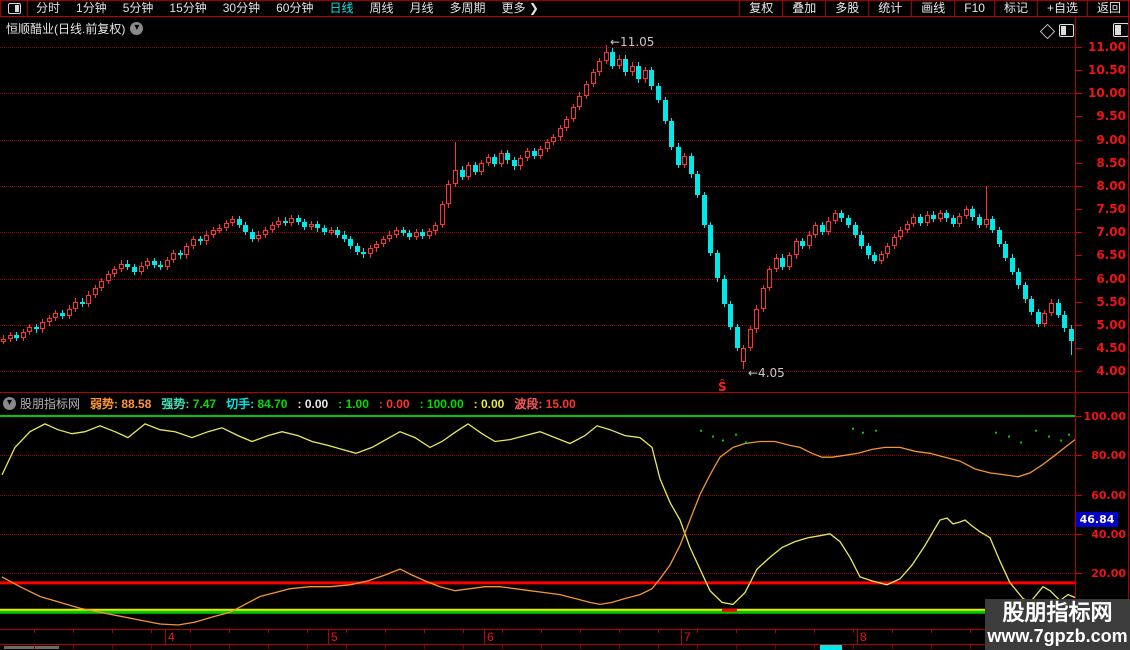 Image resolution: width=1130 pixels, height=650 pixels. I want to click on tools-menu-item-6: 标记, so click(1015, 8).